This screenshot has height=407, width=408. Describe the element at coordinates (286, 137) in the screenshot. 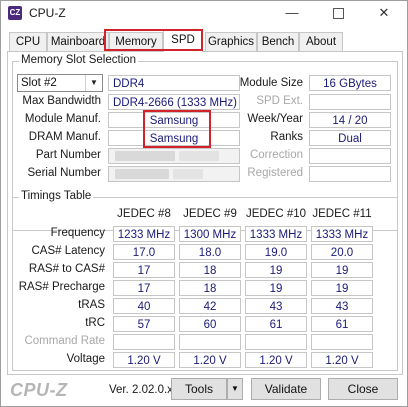

I see `ranks-label: Ranks` at that location.